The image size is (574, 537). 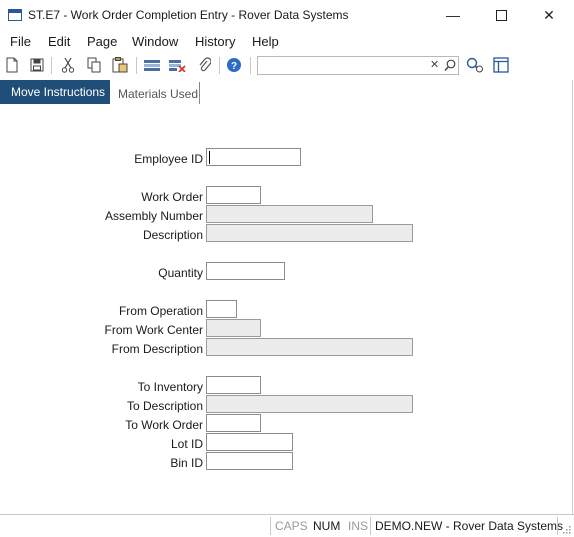 What do you see at coordinates (327, 526) in the screenshot?
I see `num-indicator: NUM` at bounding box center [327, 526].